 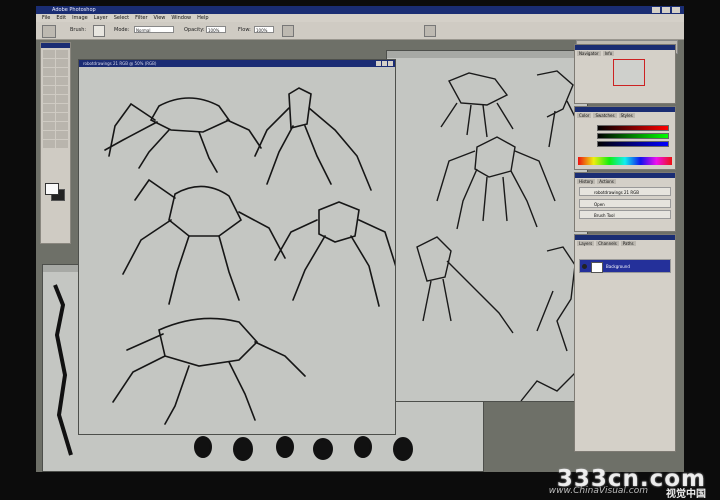 What do you see at coordinates (216, 29) in the screenshot?
I see `opacity-field: 100%` at bounding box center [216, 29].